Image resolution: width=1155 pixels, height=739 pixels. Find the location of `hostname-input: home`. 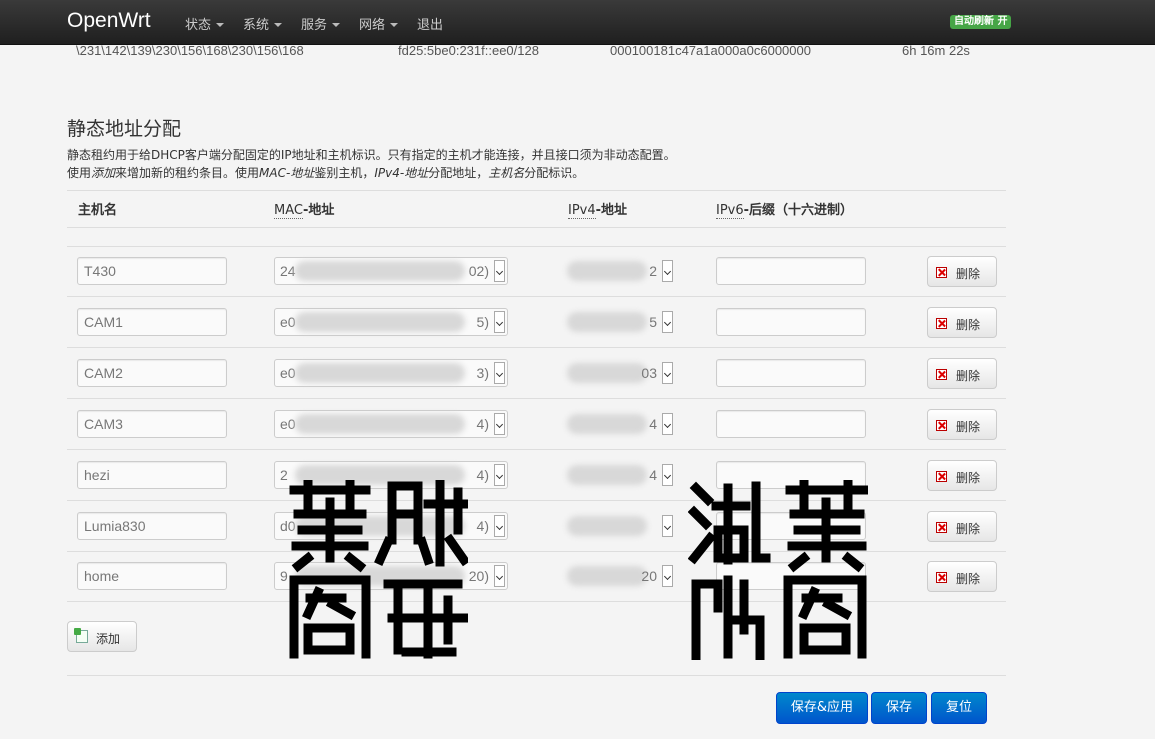

hostname-input: home is located at coordinates (152, 576).